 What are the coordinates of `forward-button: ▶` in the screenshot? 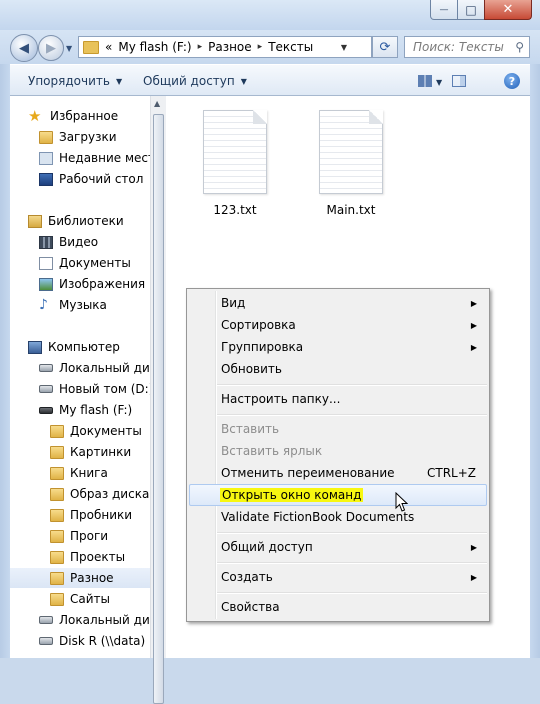 It's located at (51, 48).